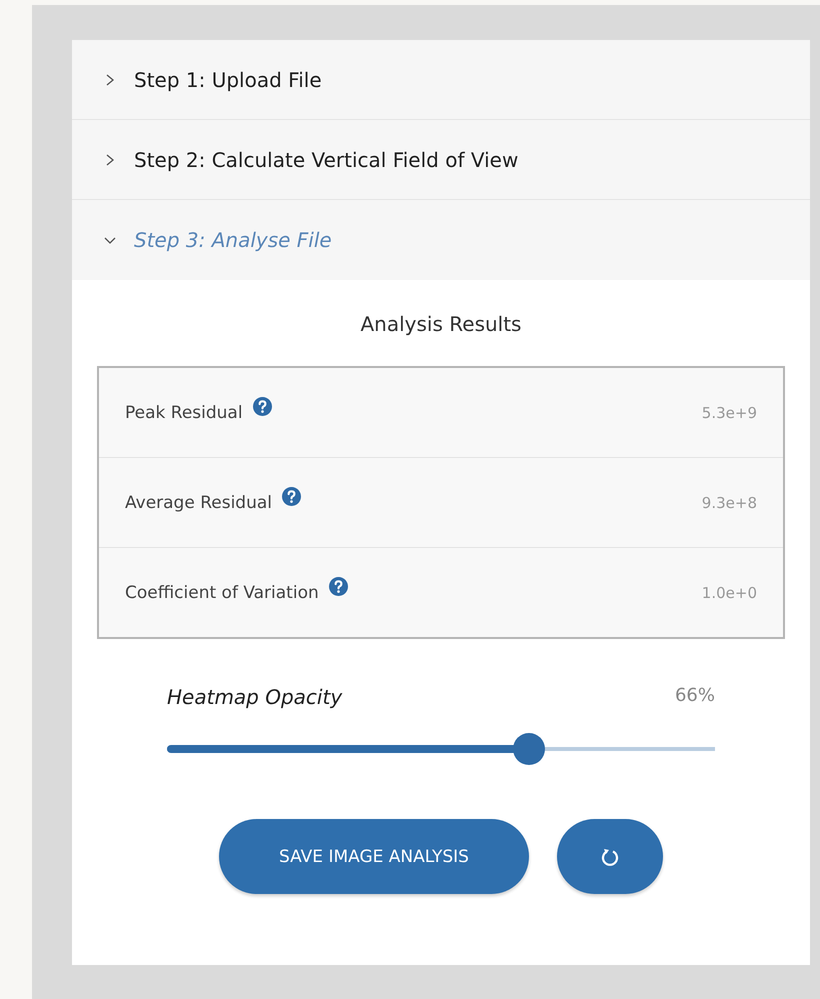  What do you see at coordinates (441, 324) in the screenshot?
I see `section-title: Analysis Results` at bounding box center [441, 324].